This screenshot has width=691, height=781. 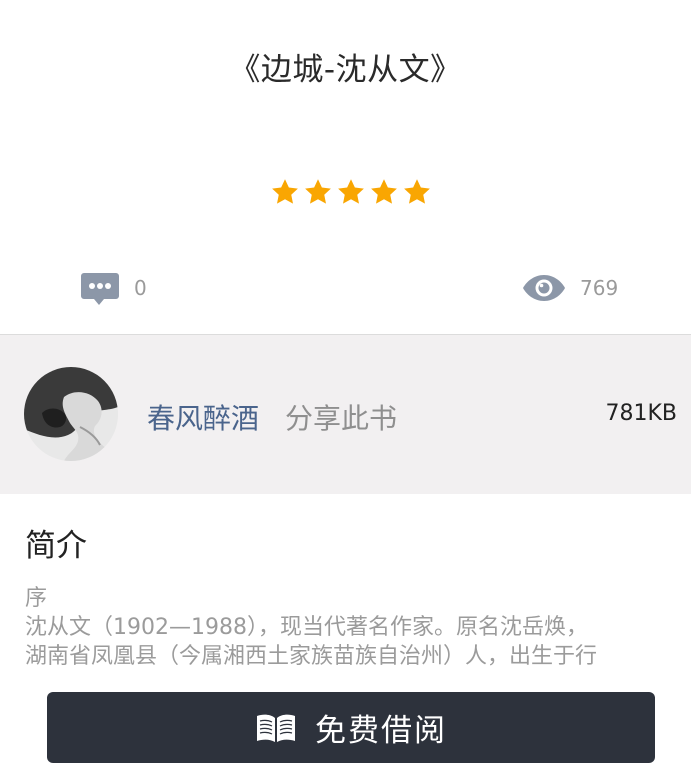 What do you see at coordinates (641, 413) in the screenshot?
I see `file-size: 781KB` at bounding box center [641, 413].